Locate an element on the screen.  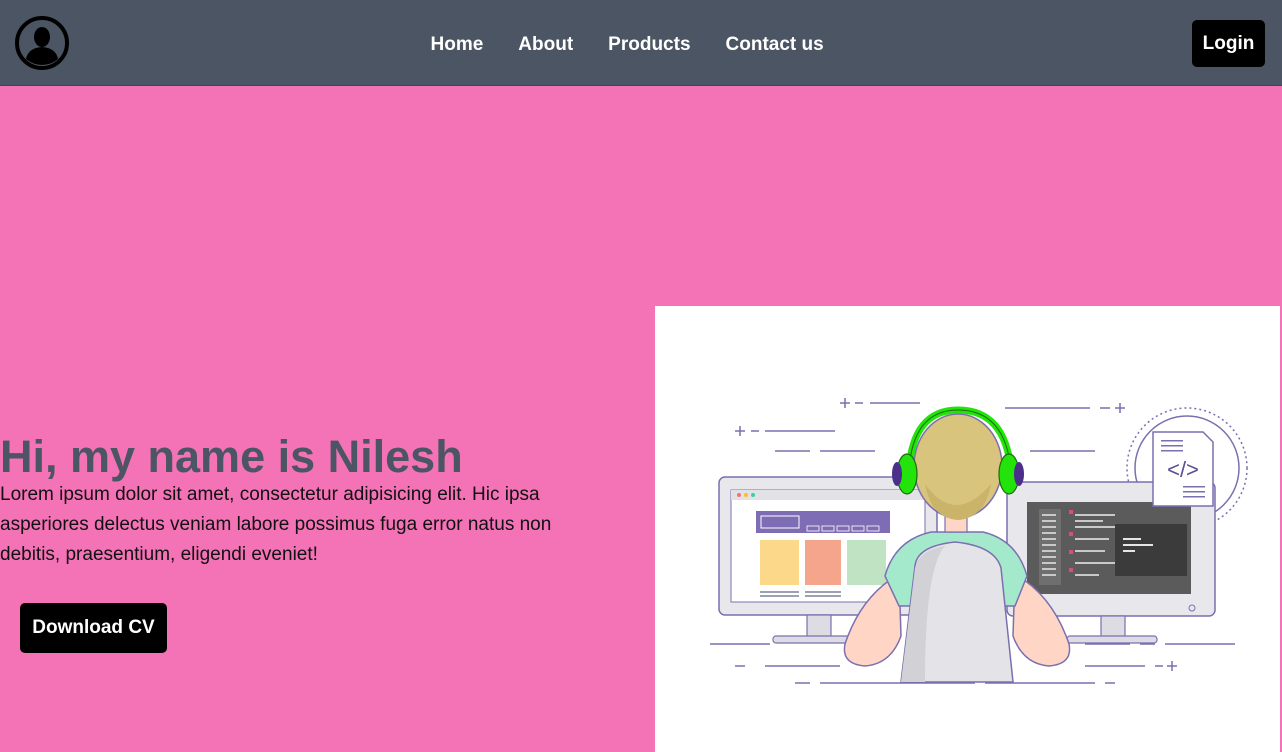
nav-products-link: Products is located at coordinates (649, 45).